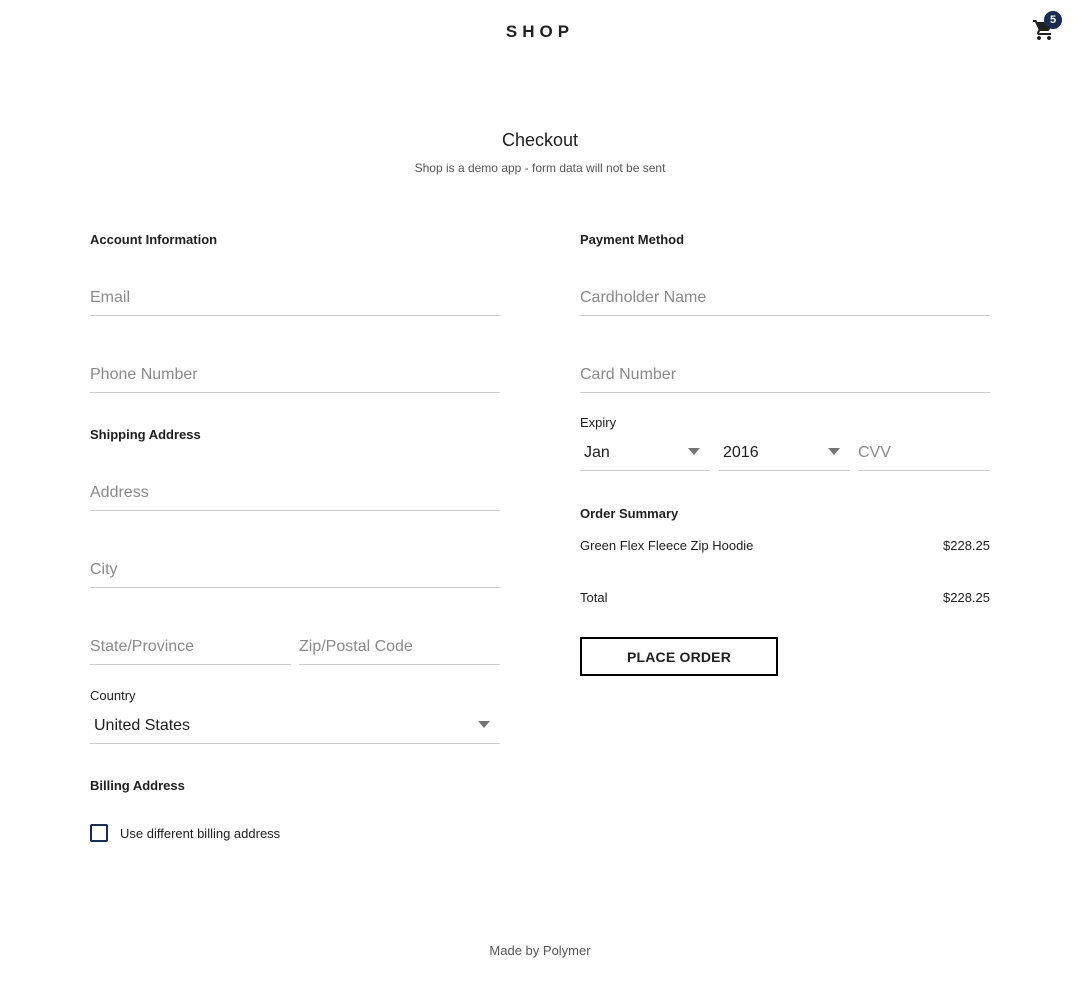 This screenshot has width=1080, height=983. I want to click on zip-field, so click(399, 645).